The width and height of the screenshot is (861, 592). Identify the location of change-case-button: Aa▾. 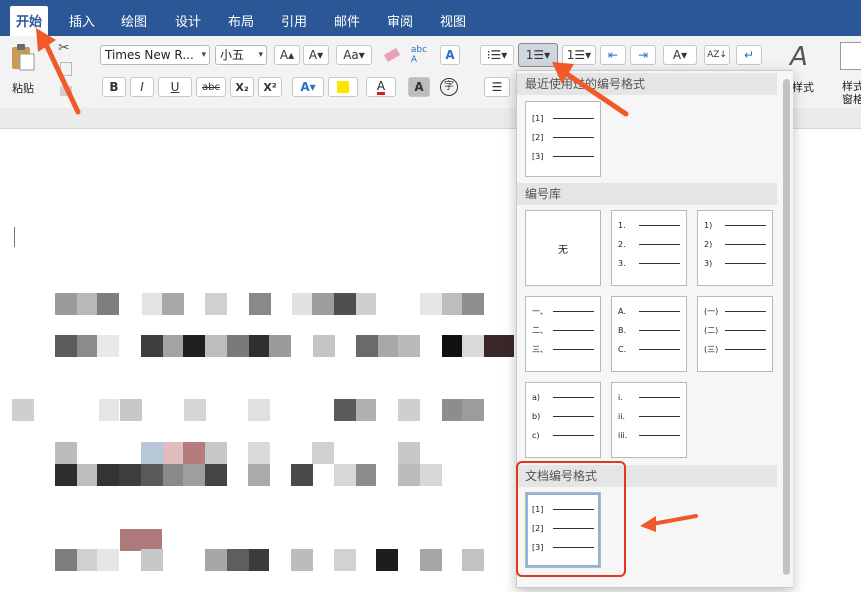
(354, 55).